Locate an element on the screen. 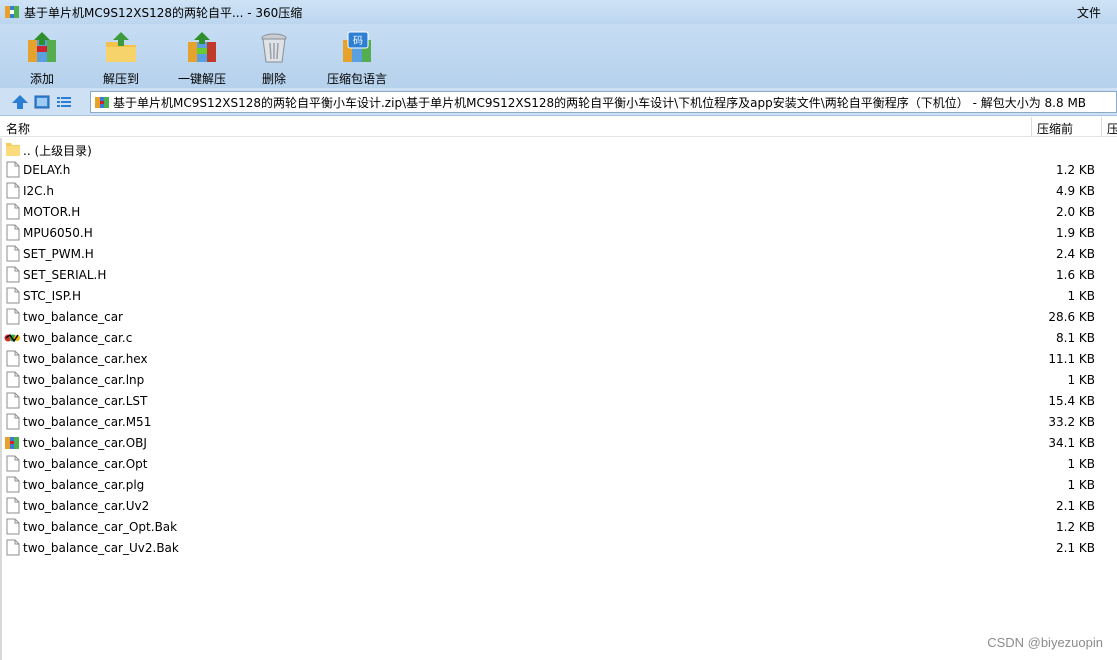  file-size: 1.9 KB is located at coordinates (1075, 233).